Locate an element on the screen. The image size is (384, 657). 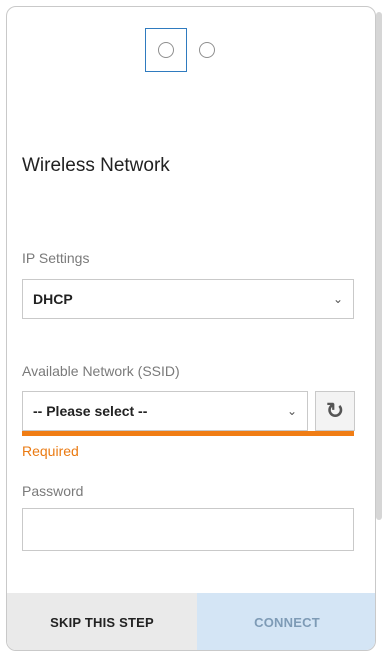
step-1-active is located at coordinates (166, 50).